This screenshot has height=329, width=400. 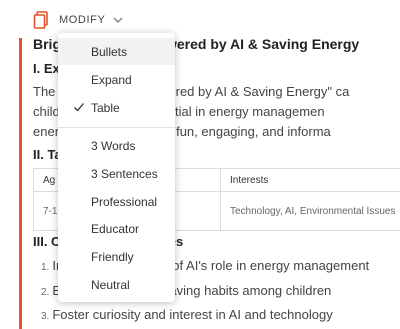 What do you see at coordinates (20, 183) in the screenshot?
I see `accent-line` at bounding box center [20, 183].